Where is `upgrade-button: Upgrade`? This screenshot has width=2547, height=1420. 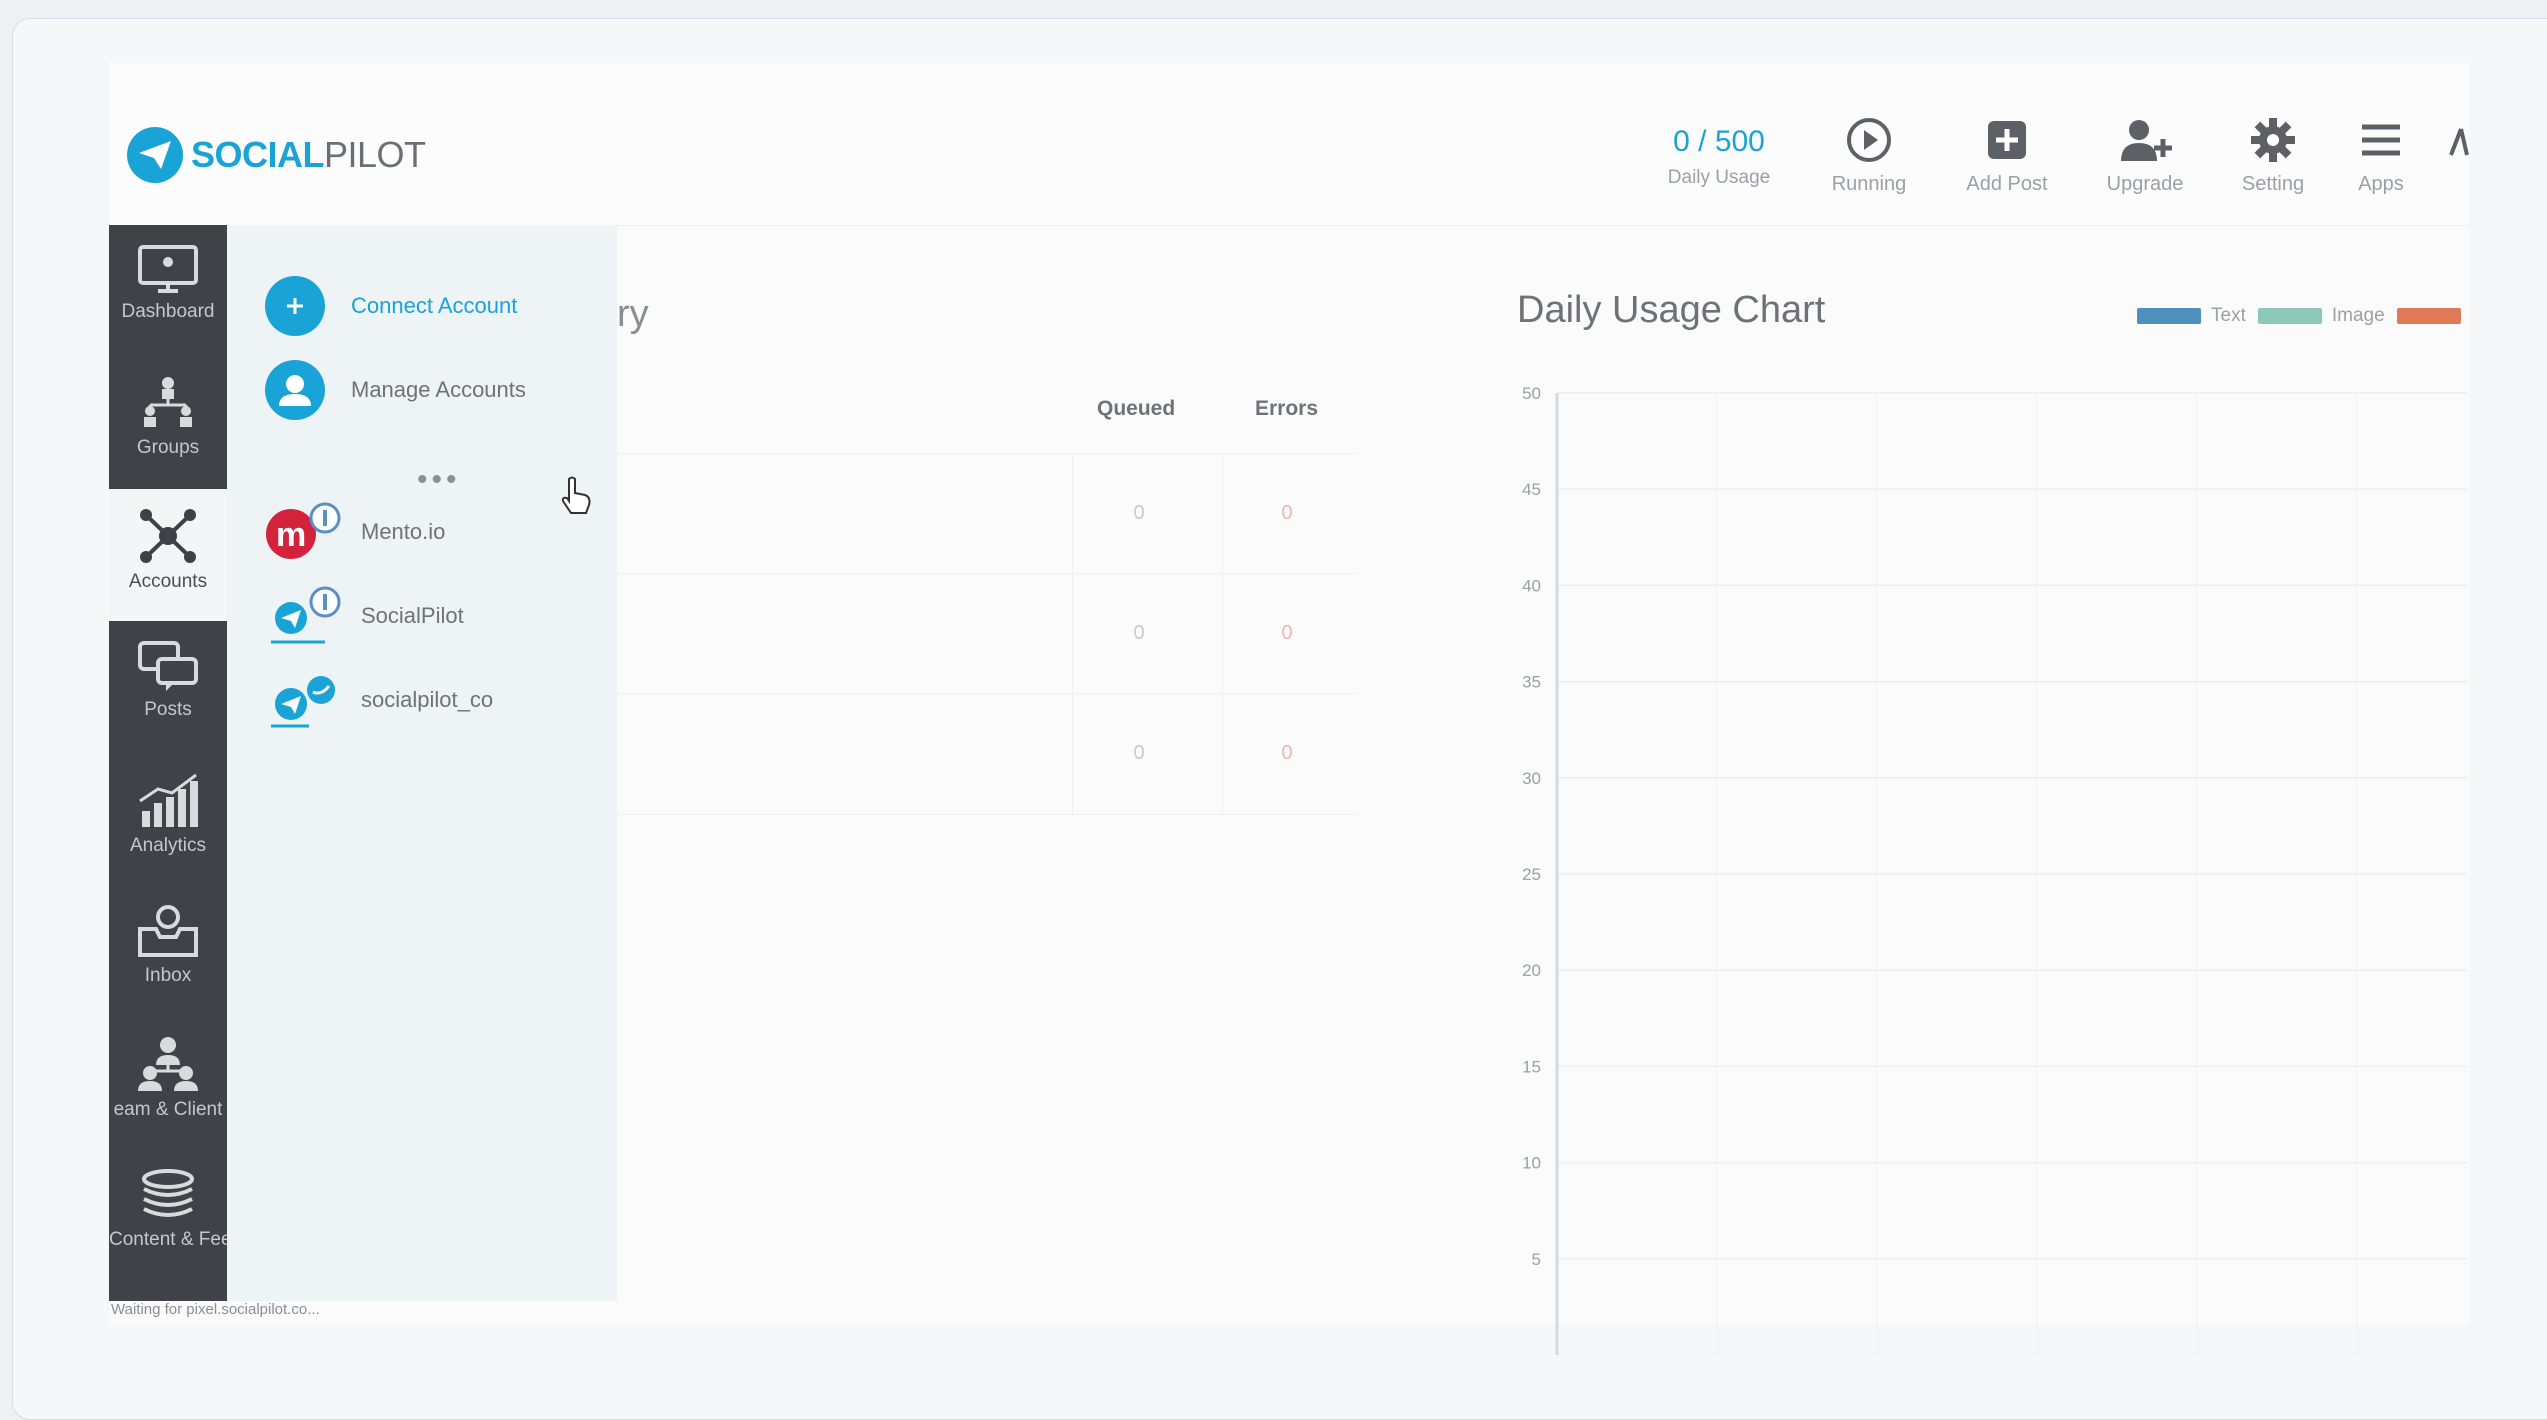
upgrade-button: Upgrade is located at coordinates (2145, 155).